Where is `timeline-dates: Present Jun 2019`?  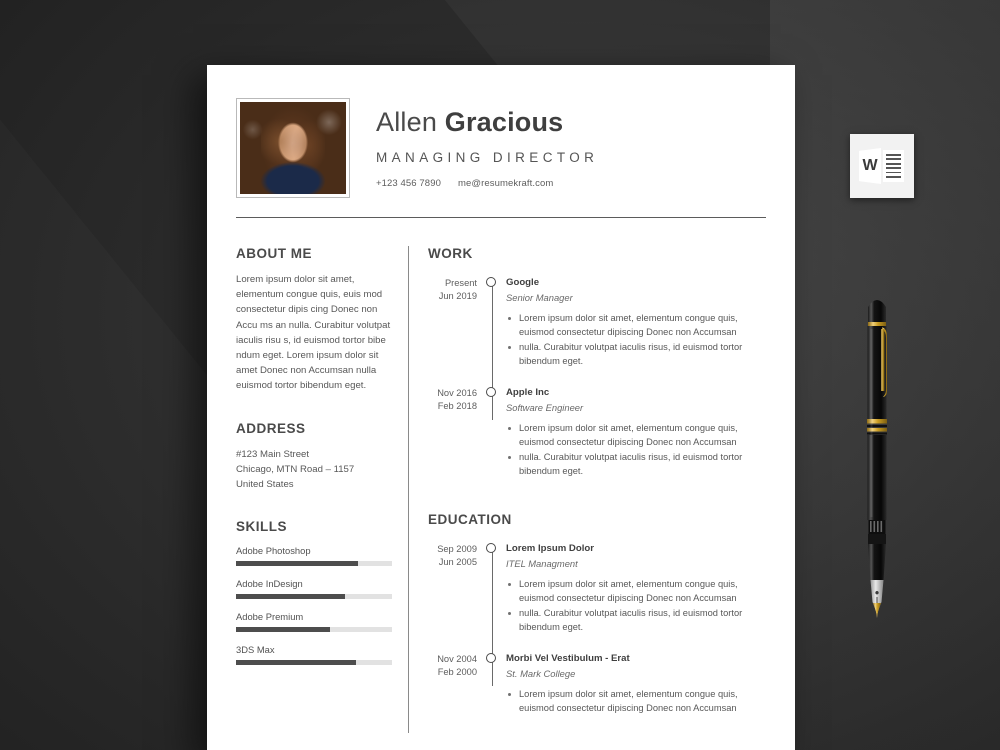 timeline-dates: Present Jun 2019 is located at coordinates (457, 331).